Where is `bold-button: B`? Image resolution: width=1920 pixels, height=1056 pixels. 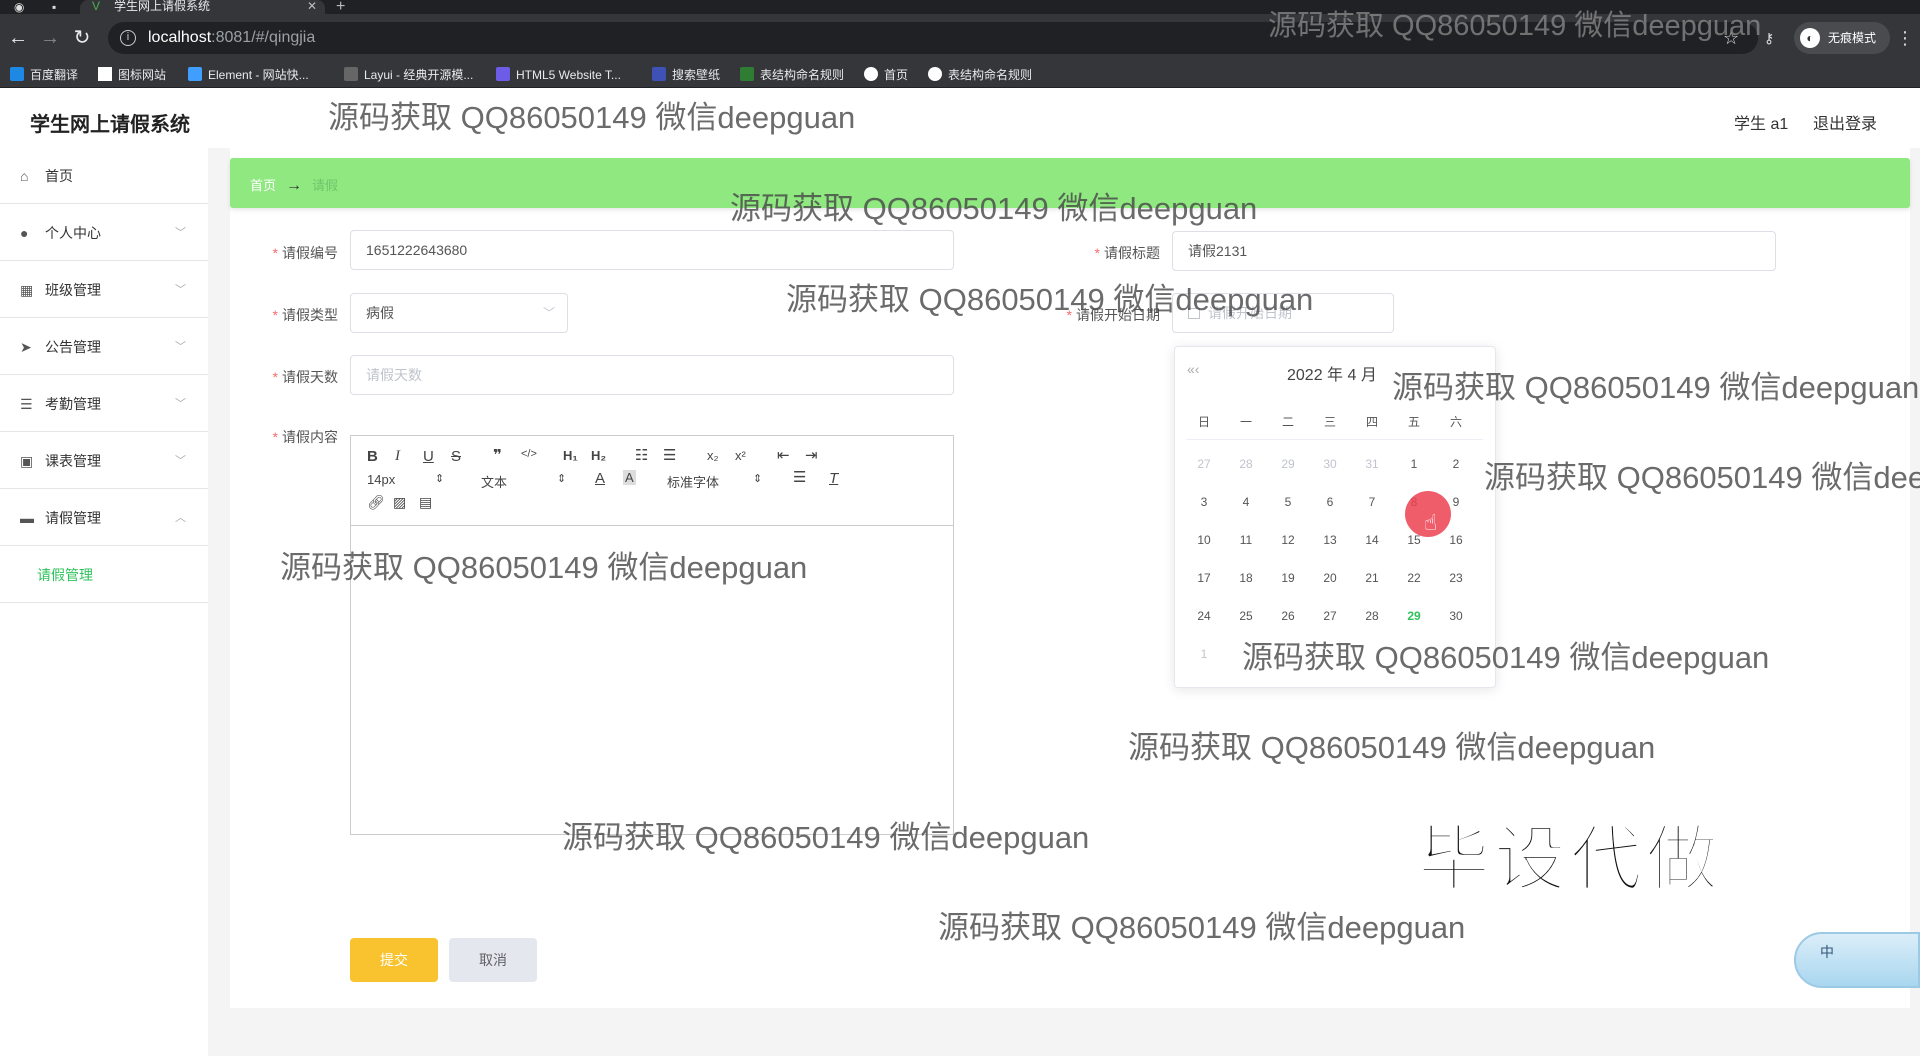
bold-button: B is located at coordinates (372, 456).